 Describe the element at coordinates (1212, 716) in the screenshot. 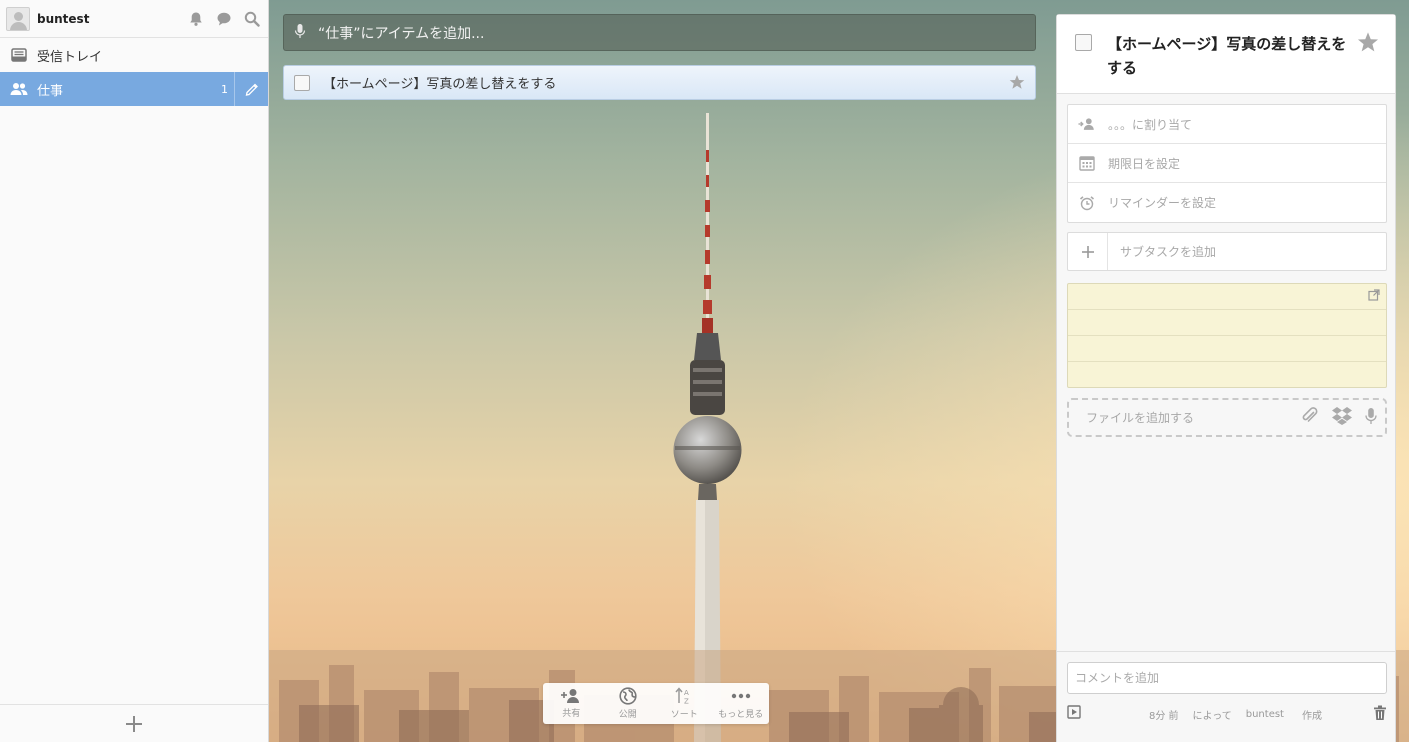

I see `created-by-label: によって` at that location.